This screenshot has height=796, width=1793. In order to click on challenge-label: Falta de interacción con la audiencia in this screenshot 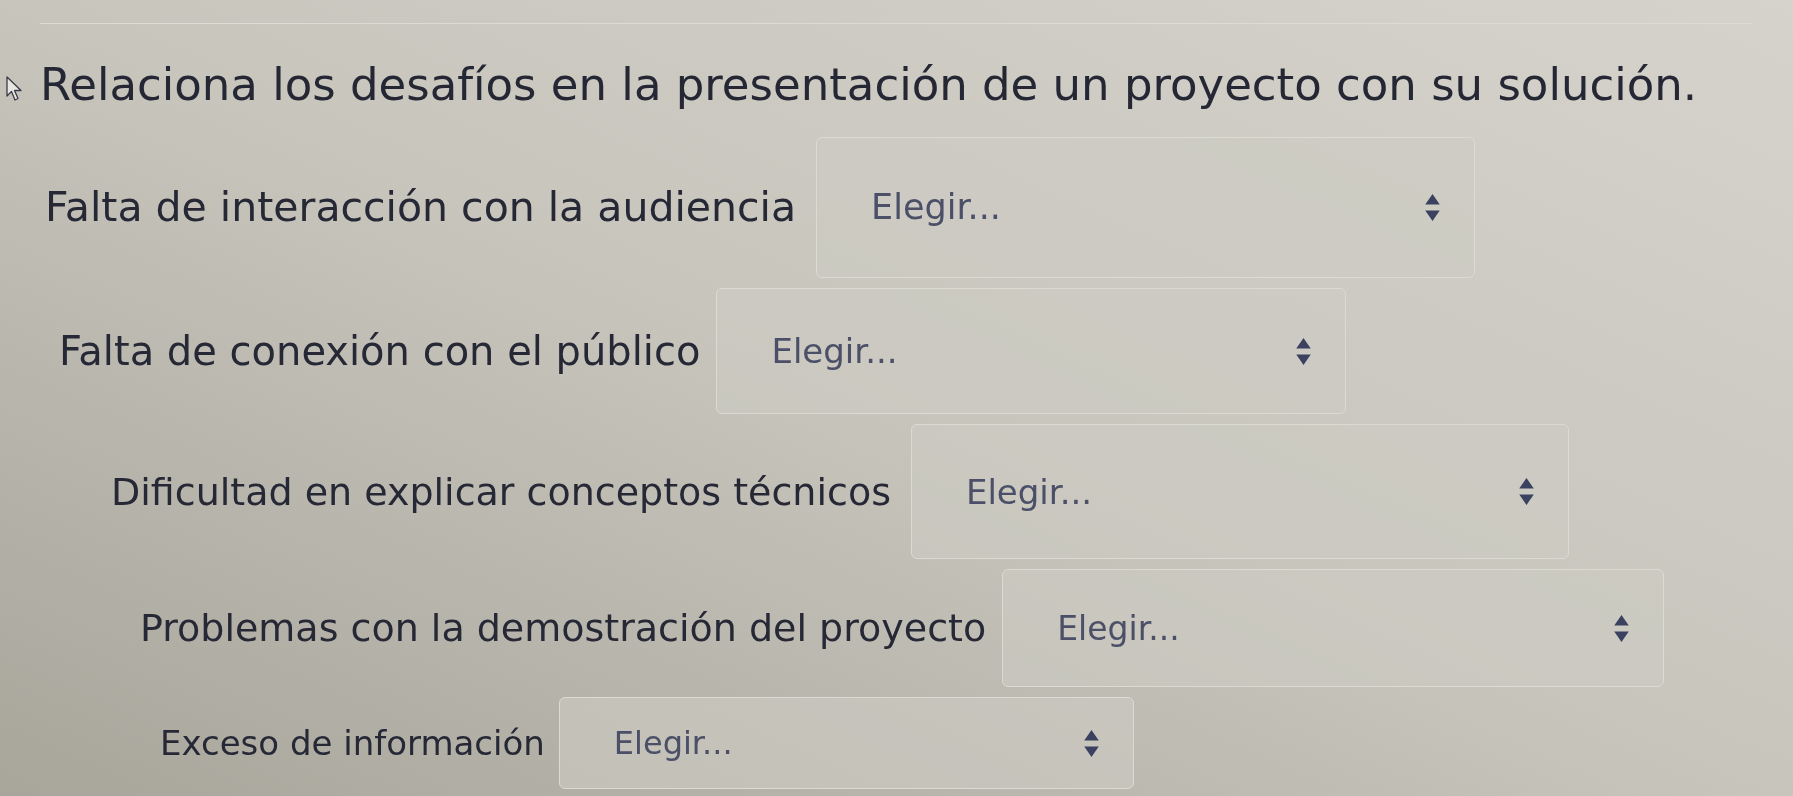, I will do `click(421, 207)`.